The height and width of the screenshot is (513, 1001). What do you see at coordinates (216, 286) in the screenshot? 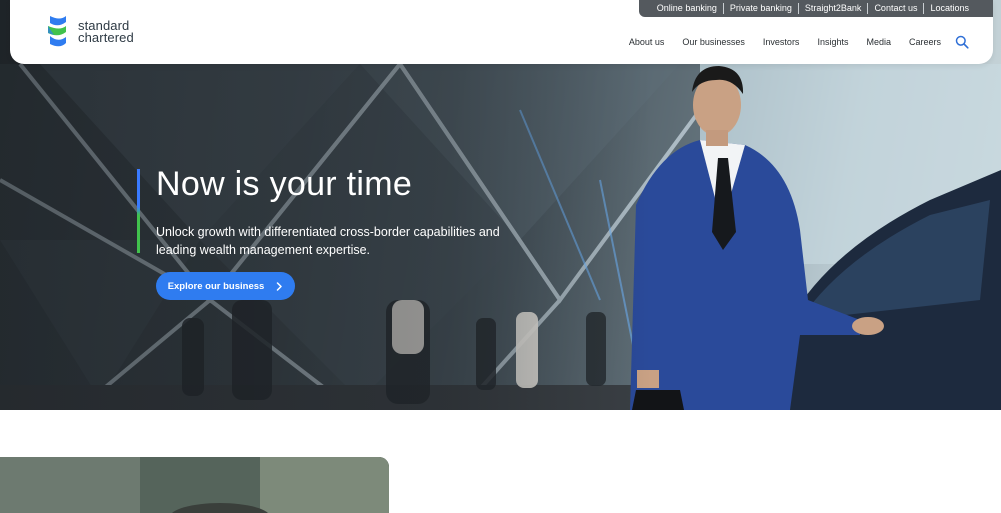
I see `explore-business-label: Explore our business` at bounding box center [216, 286].